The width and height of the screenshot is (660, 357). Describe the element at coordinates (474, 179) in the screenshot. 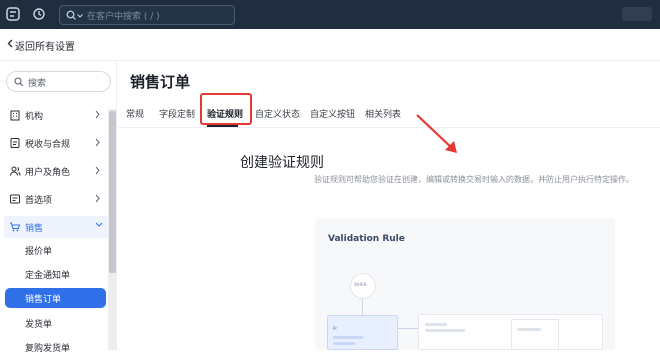

I see `empty-state-description: 验证规则可帮助您验证在创建，编辑或转换交易时输入的数据，并防止用户执行特定操作。` at that location.